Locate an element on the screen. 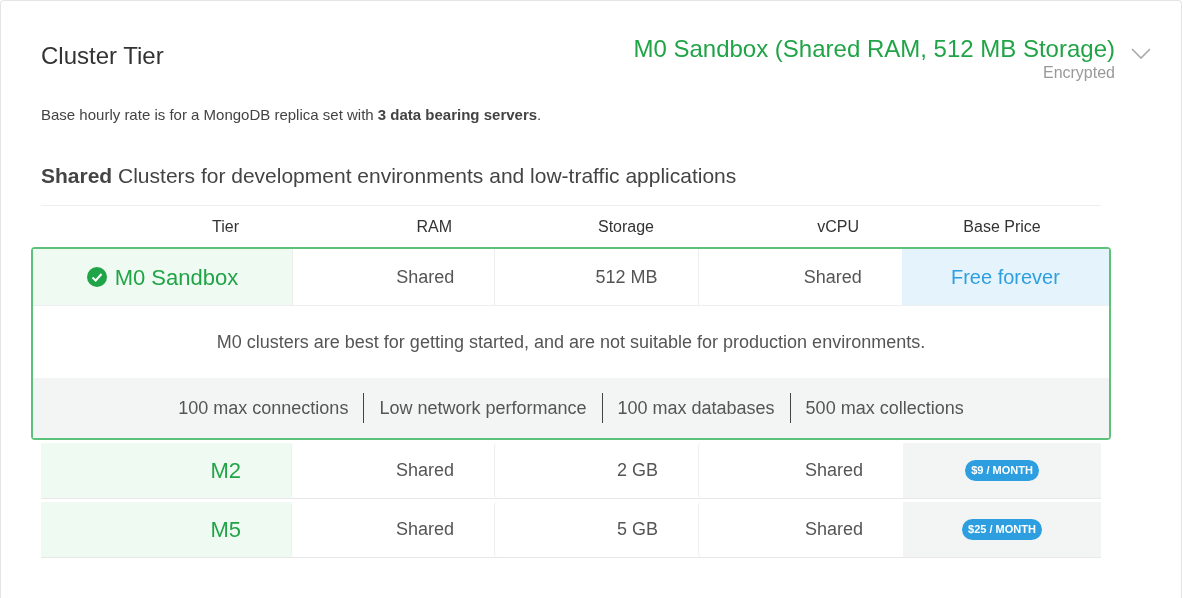  storage-cell-text: 512 MB is located at coordinates (626, 277).